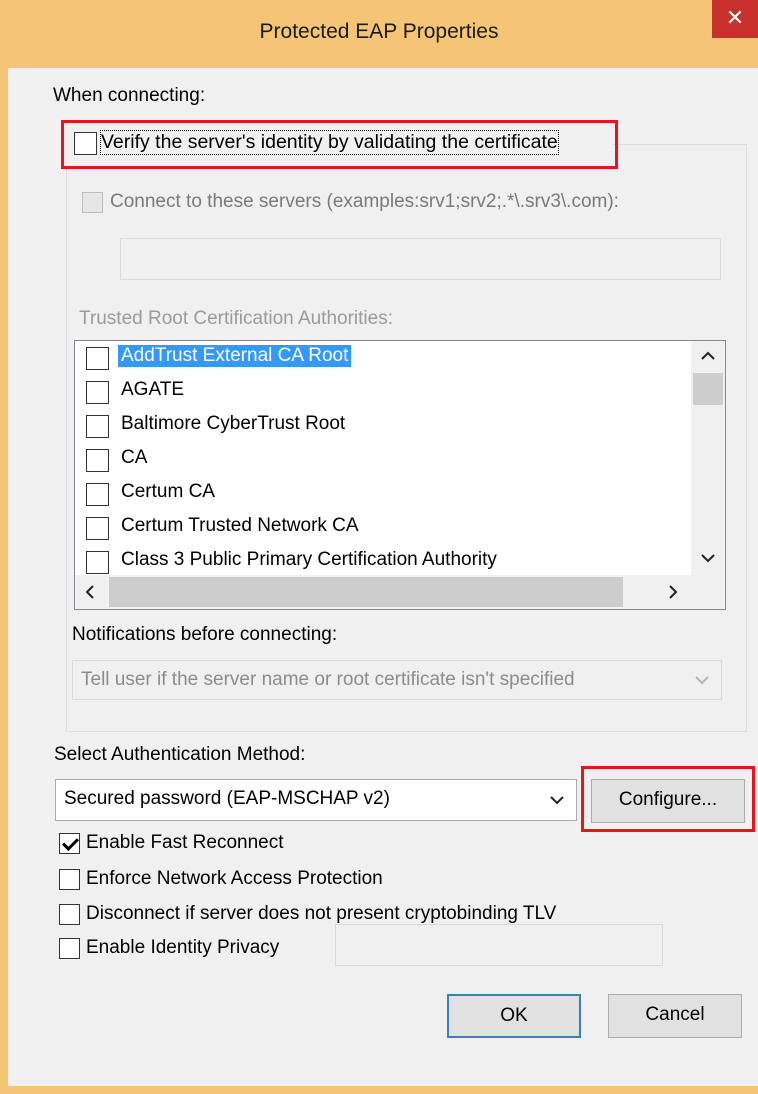  Describe the element at coordinates (236, 318) in the screenshot. I see `trusted-root-label: Trusted Root Certification Authorities:` at that location.